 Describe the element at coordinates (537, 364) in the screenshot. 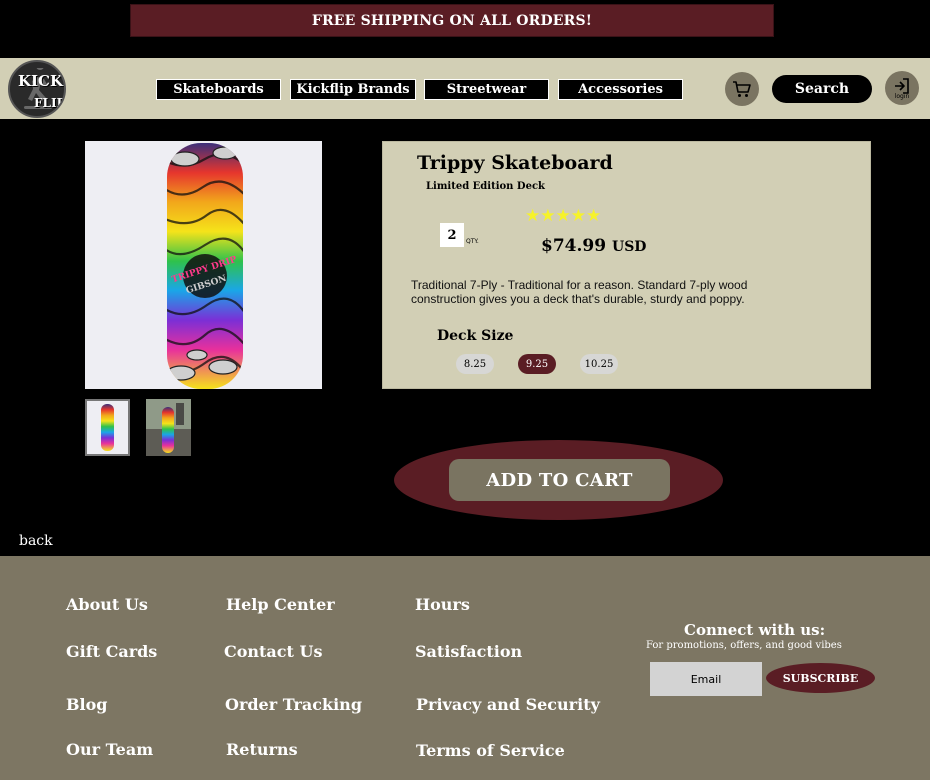

I see `size-option-9-25: 9.25` at that location.